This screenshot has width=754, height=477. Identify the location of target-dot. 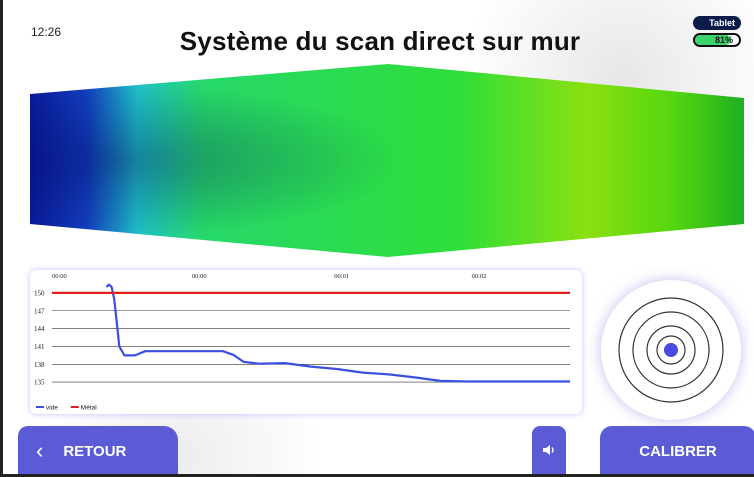
(671, 350).